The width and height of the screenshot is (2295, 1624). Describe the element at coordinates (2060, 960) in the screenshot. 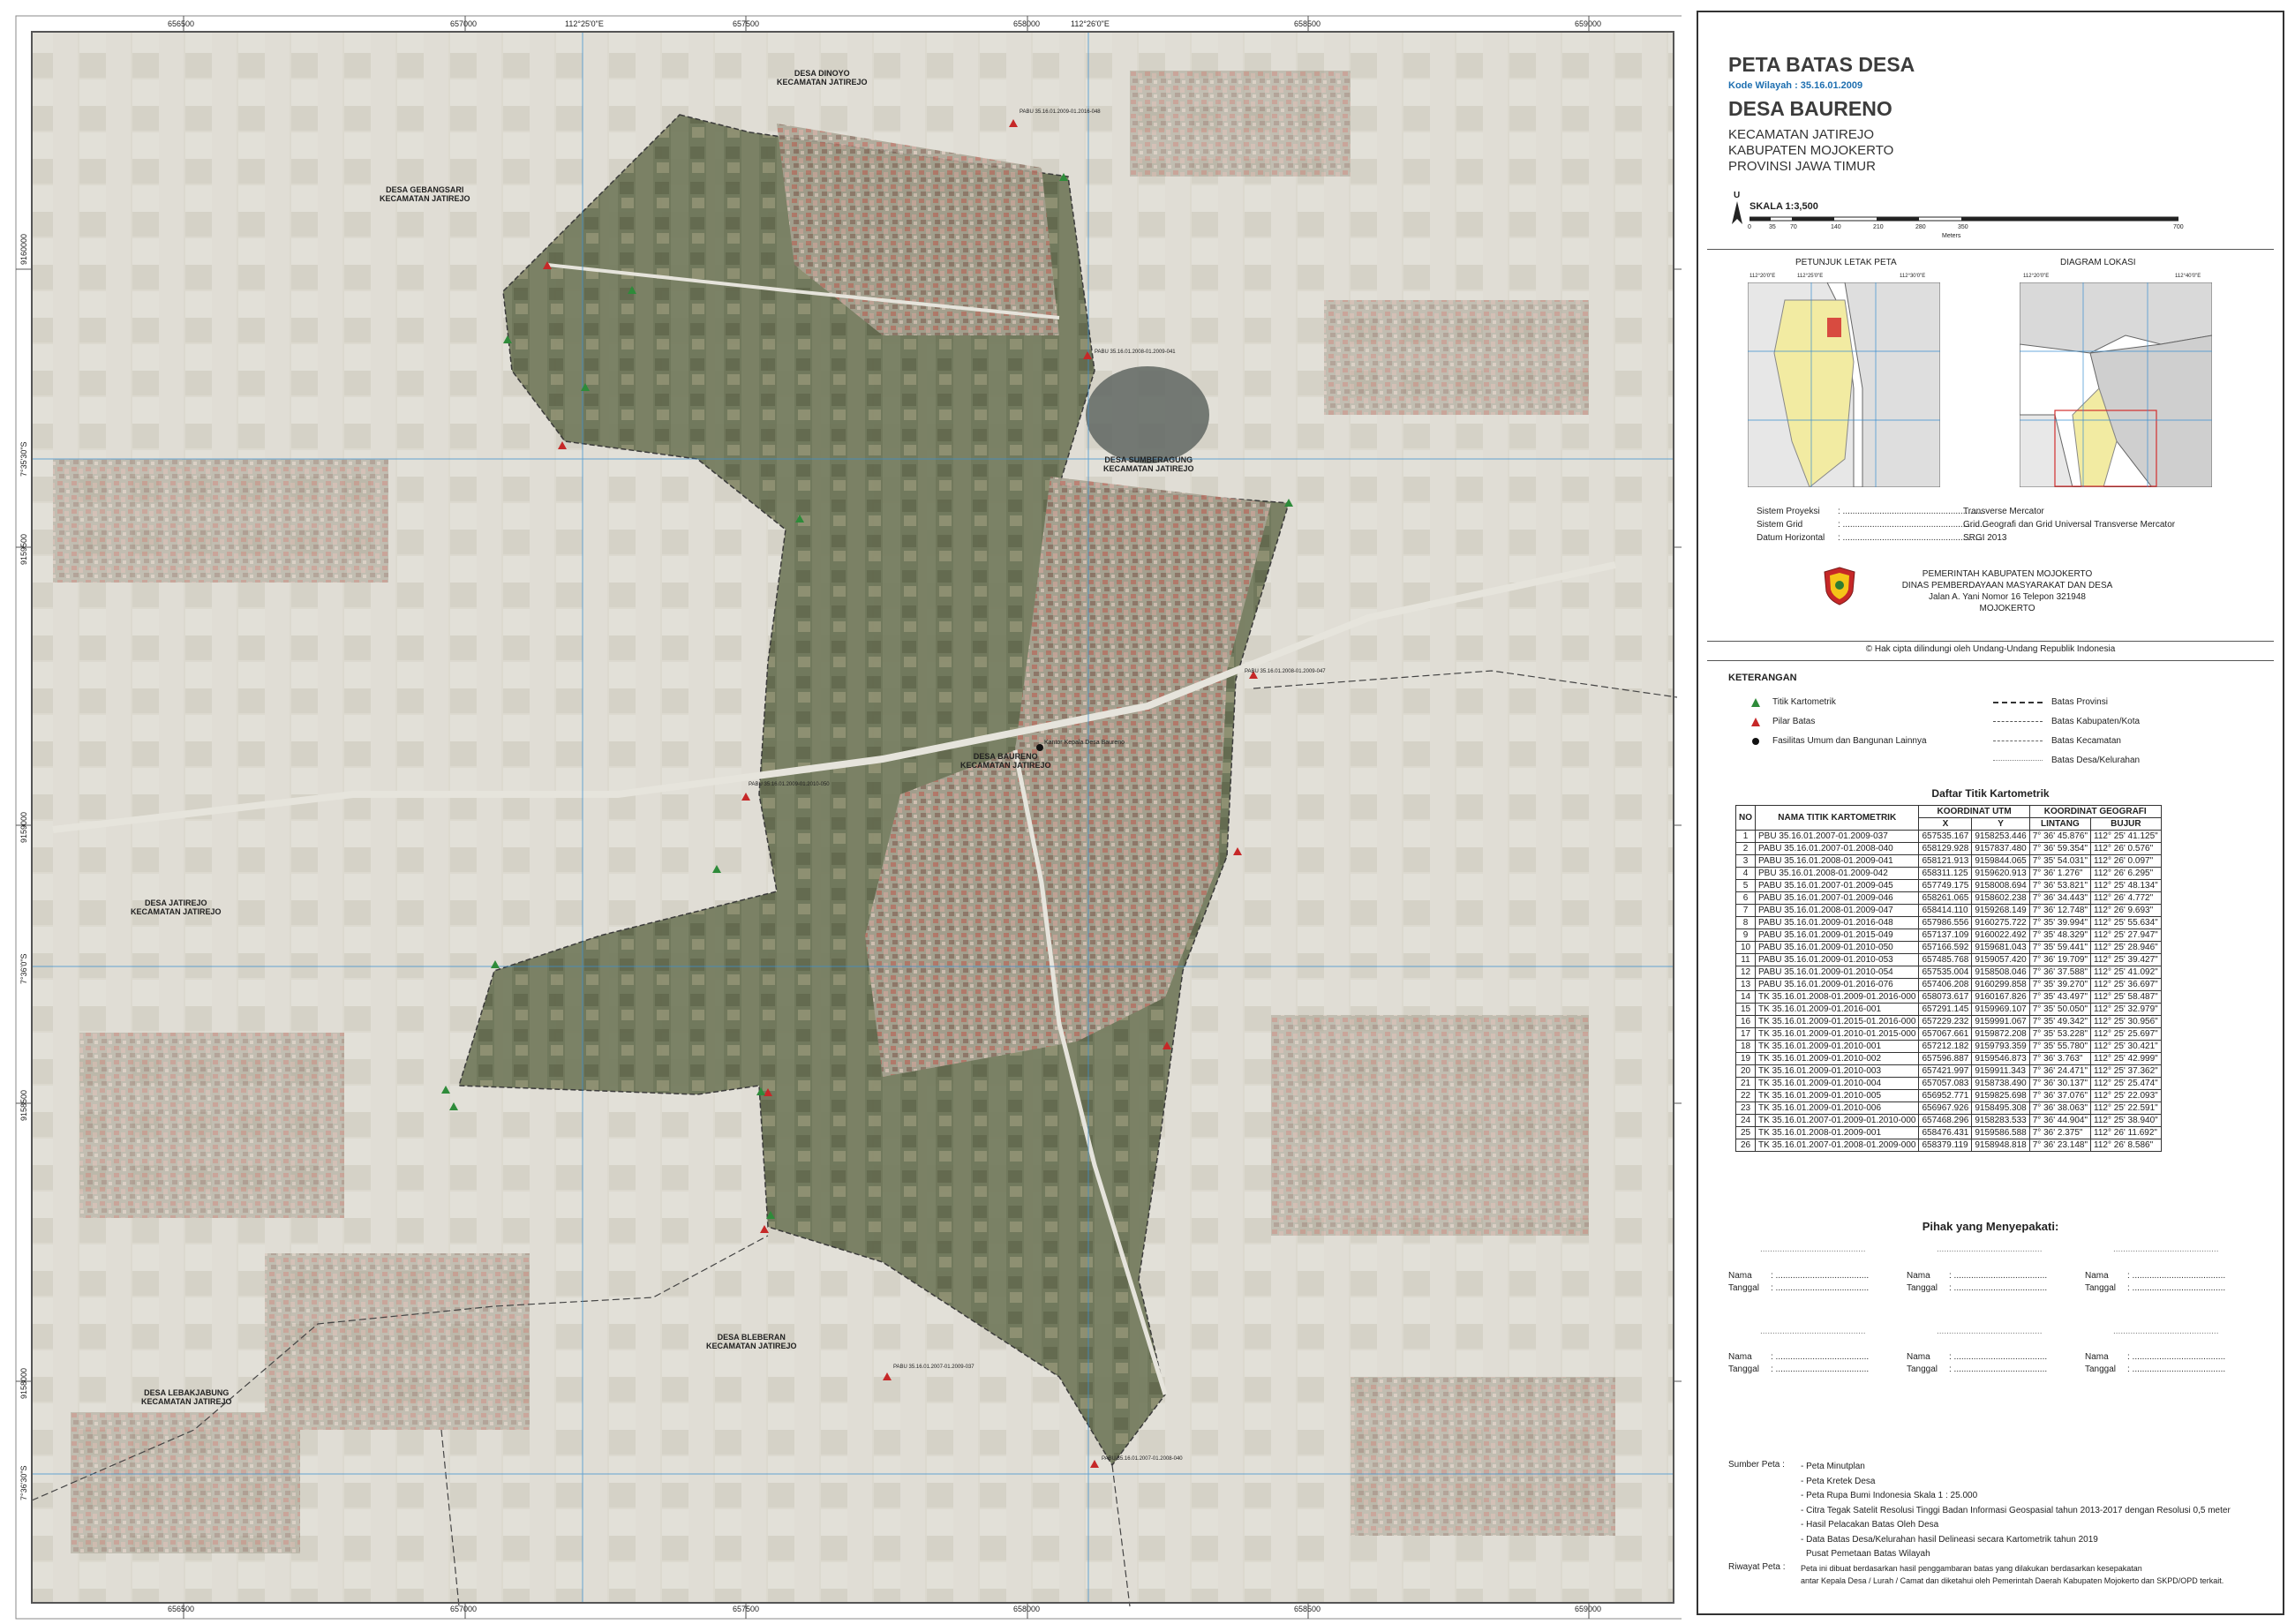

I see `table-cell: 7° 36' 19.709"` at that location.